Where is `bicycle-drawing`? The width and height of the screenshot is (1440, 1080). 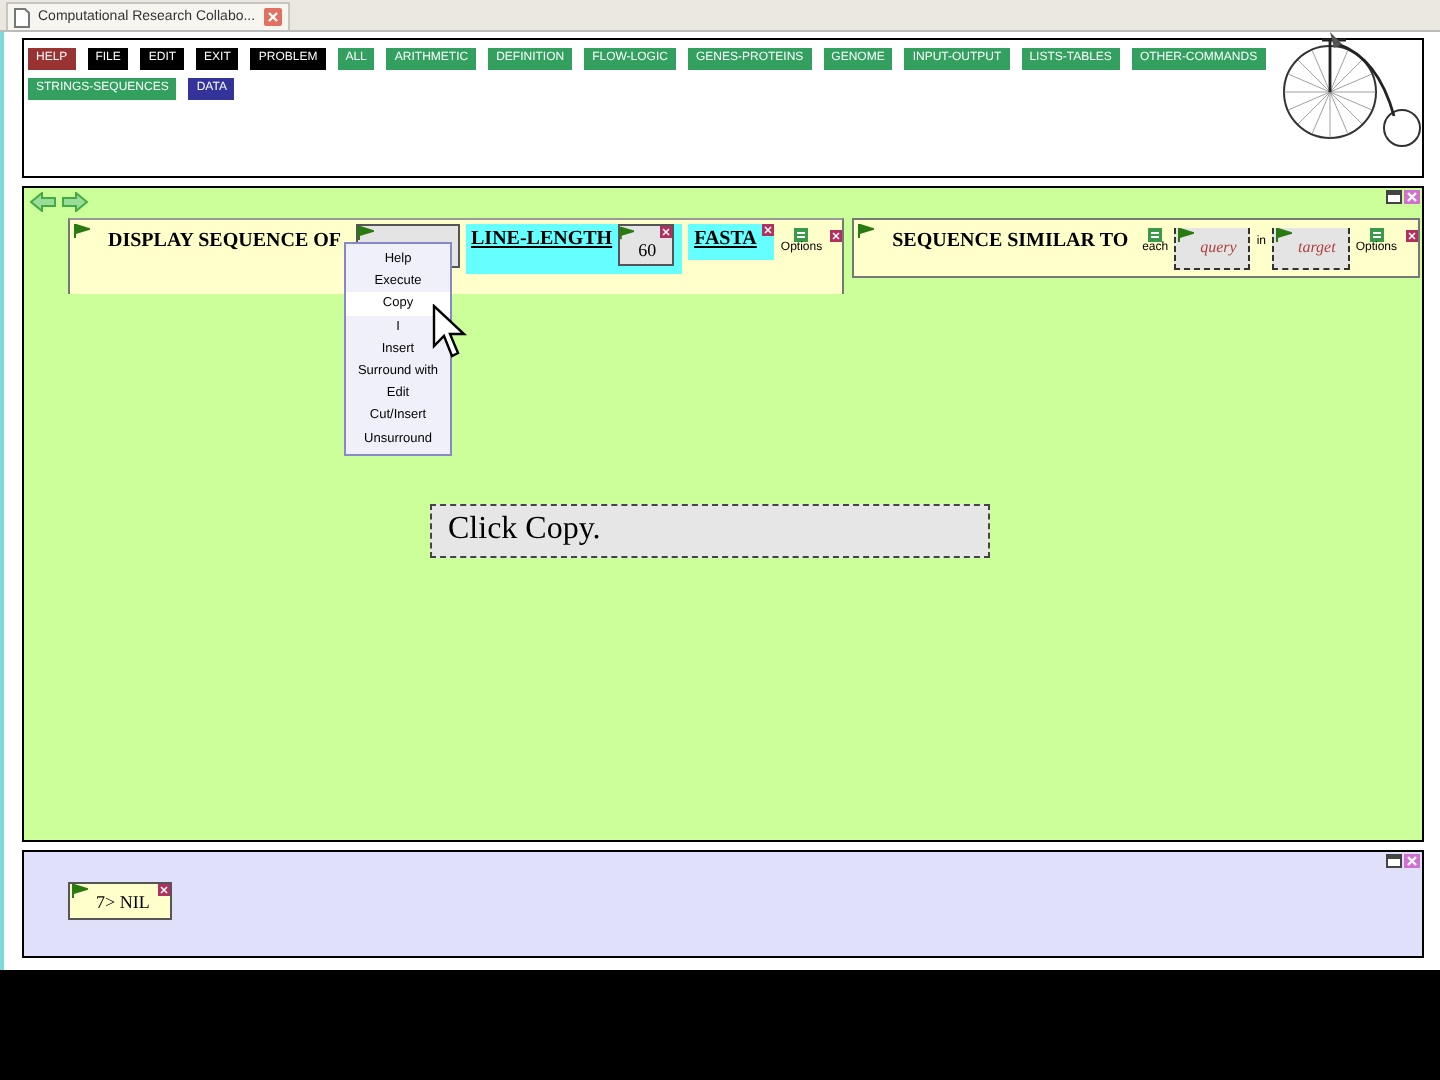 bicycle-drawing is located at coordinates (1350, 90).